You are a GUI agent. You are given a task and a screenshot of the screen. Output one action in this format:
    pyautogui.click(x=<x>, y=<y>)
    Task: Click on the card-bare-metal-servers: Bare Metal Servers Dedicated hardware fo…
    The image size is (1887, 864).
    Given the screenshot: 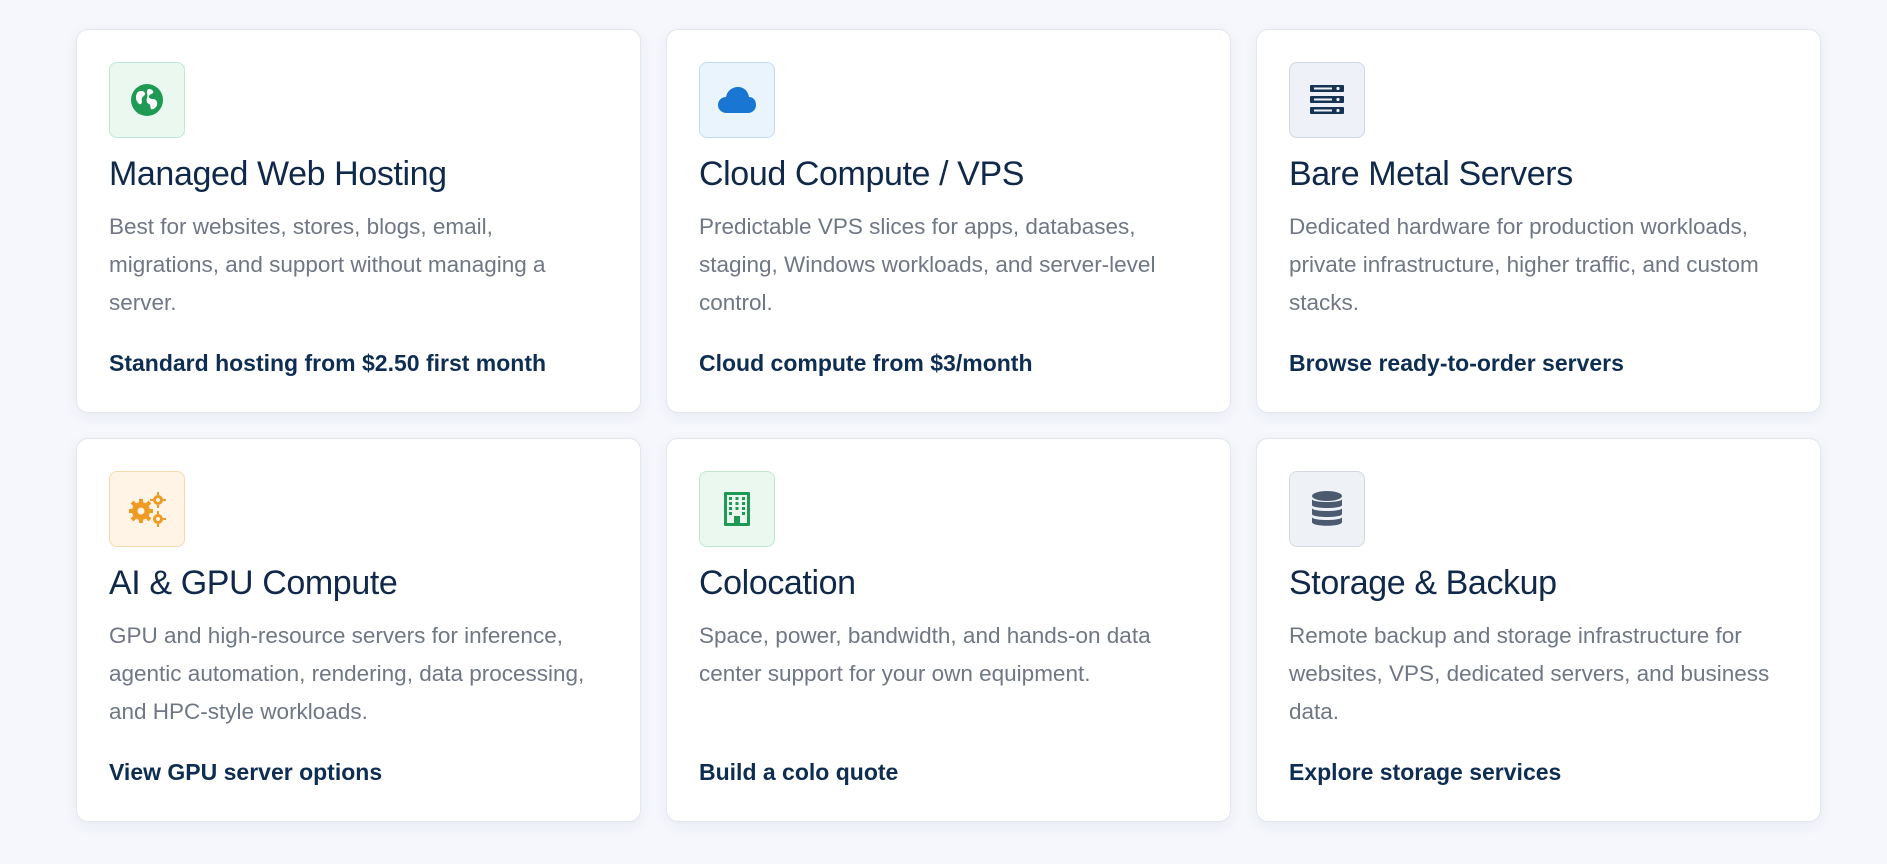 What is the action you would take?
    pyautogui.click(x=1538, y=221)
    